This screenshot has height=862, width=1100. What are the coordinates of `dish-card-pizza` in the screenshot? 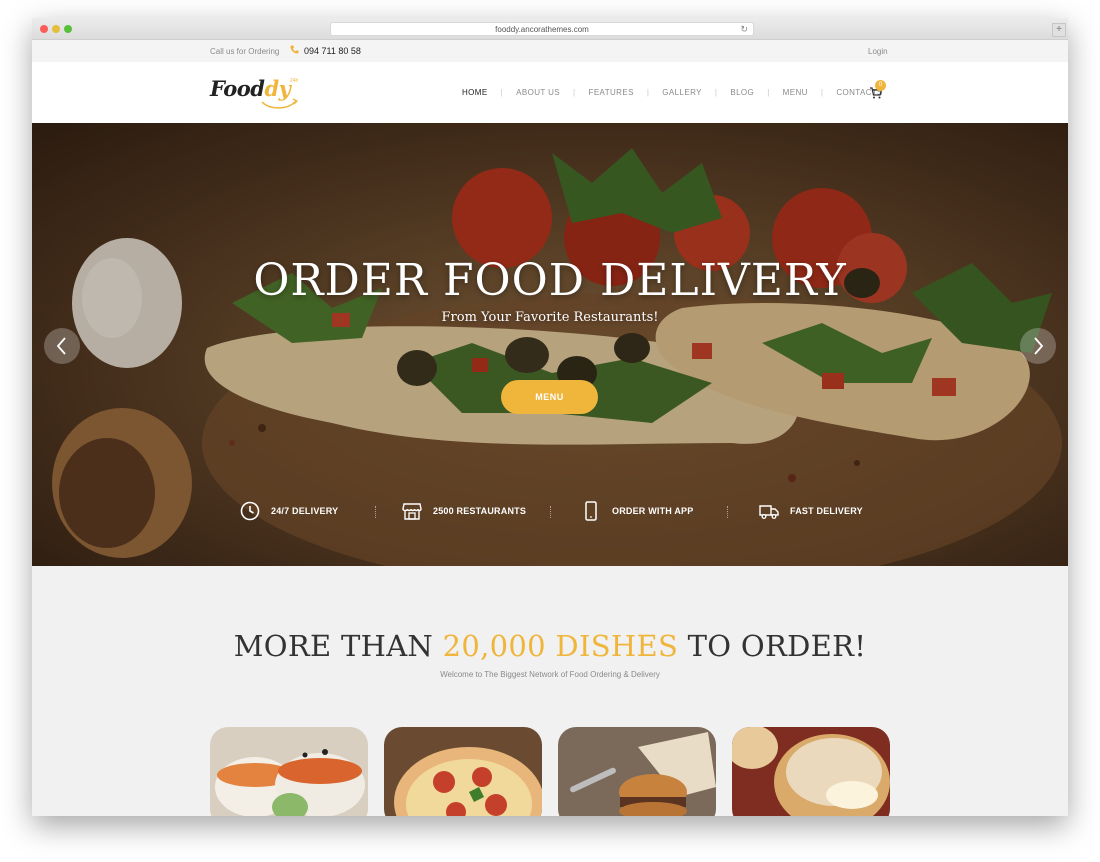 It's located at (463, 771).